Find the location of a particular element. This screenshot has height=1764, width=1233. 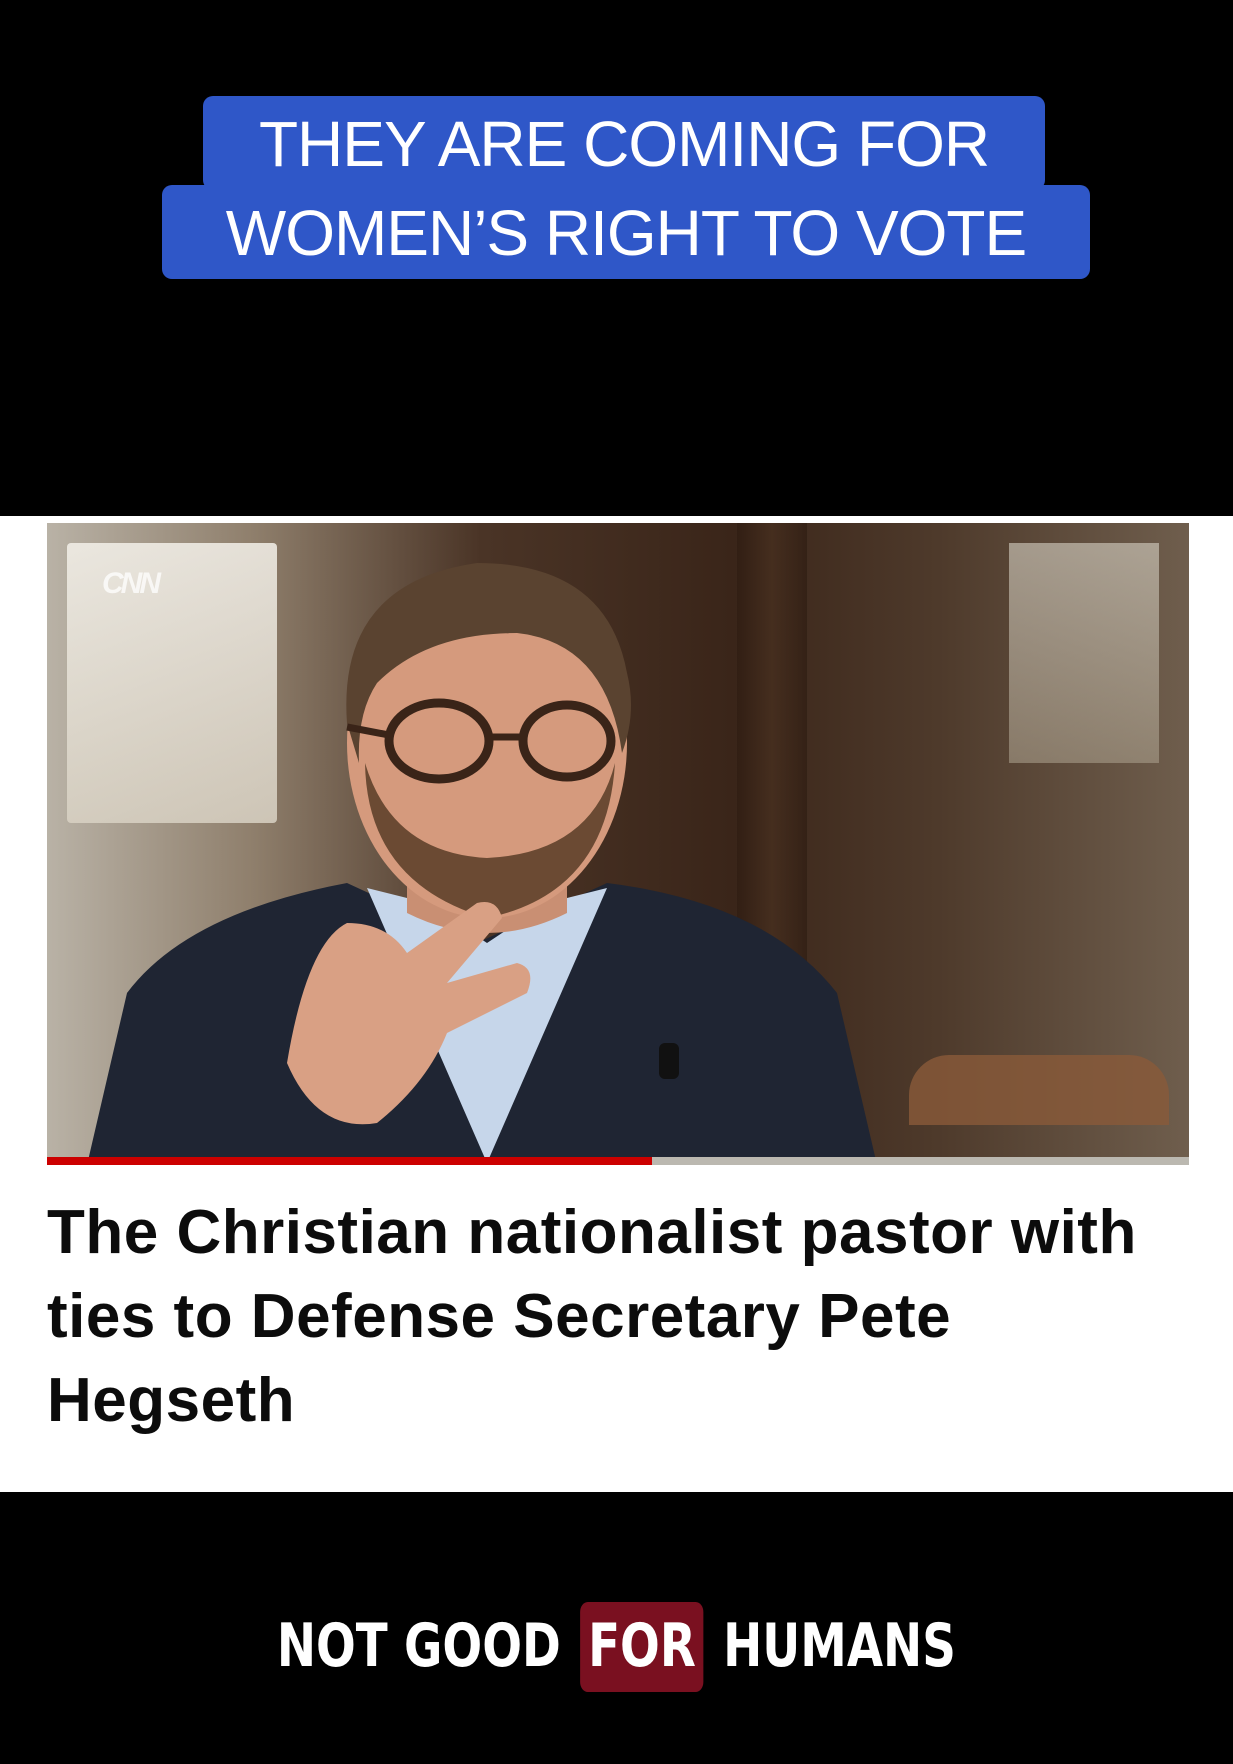

video-progress-bar is located at coordinates (618, 1161).